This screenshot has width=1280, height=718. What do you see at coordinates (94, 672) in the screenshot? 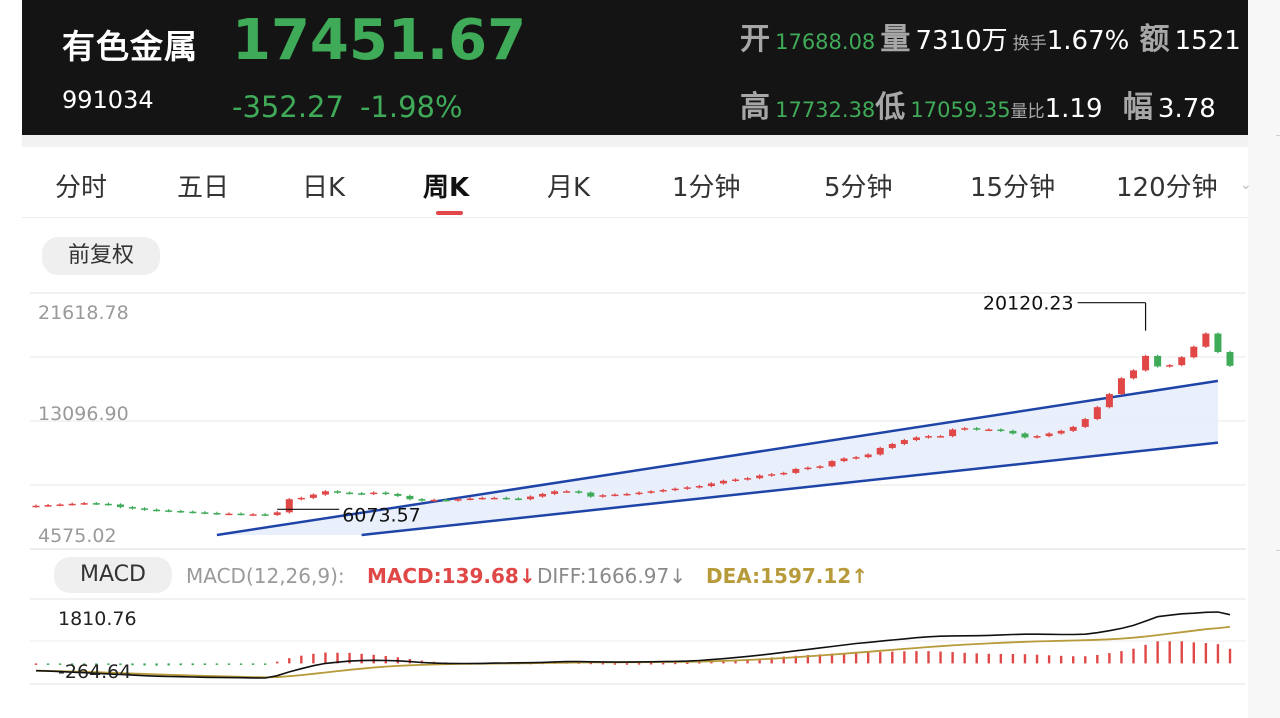
I see `macd-y-bottom: -264.64` at bounding box center [94, 672].